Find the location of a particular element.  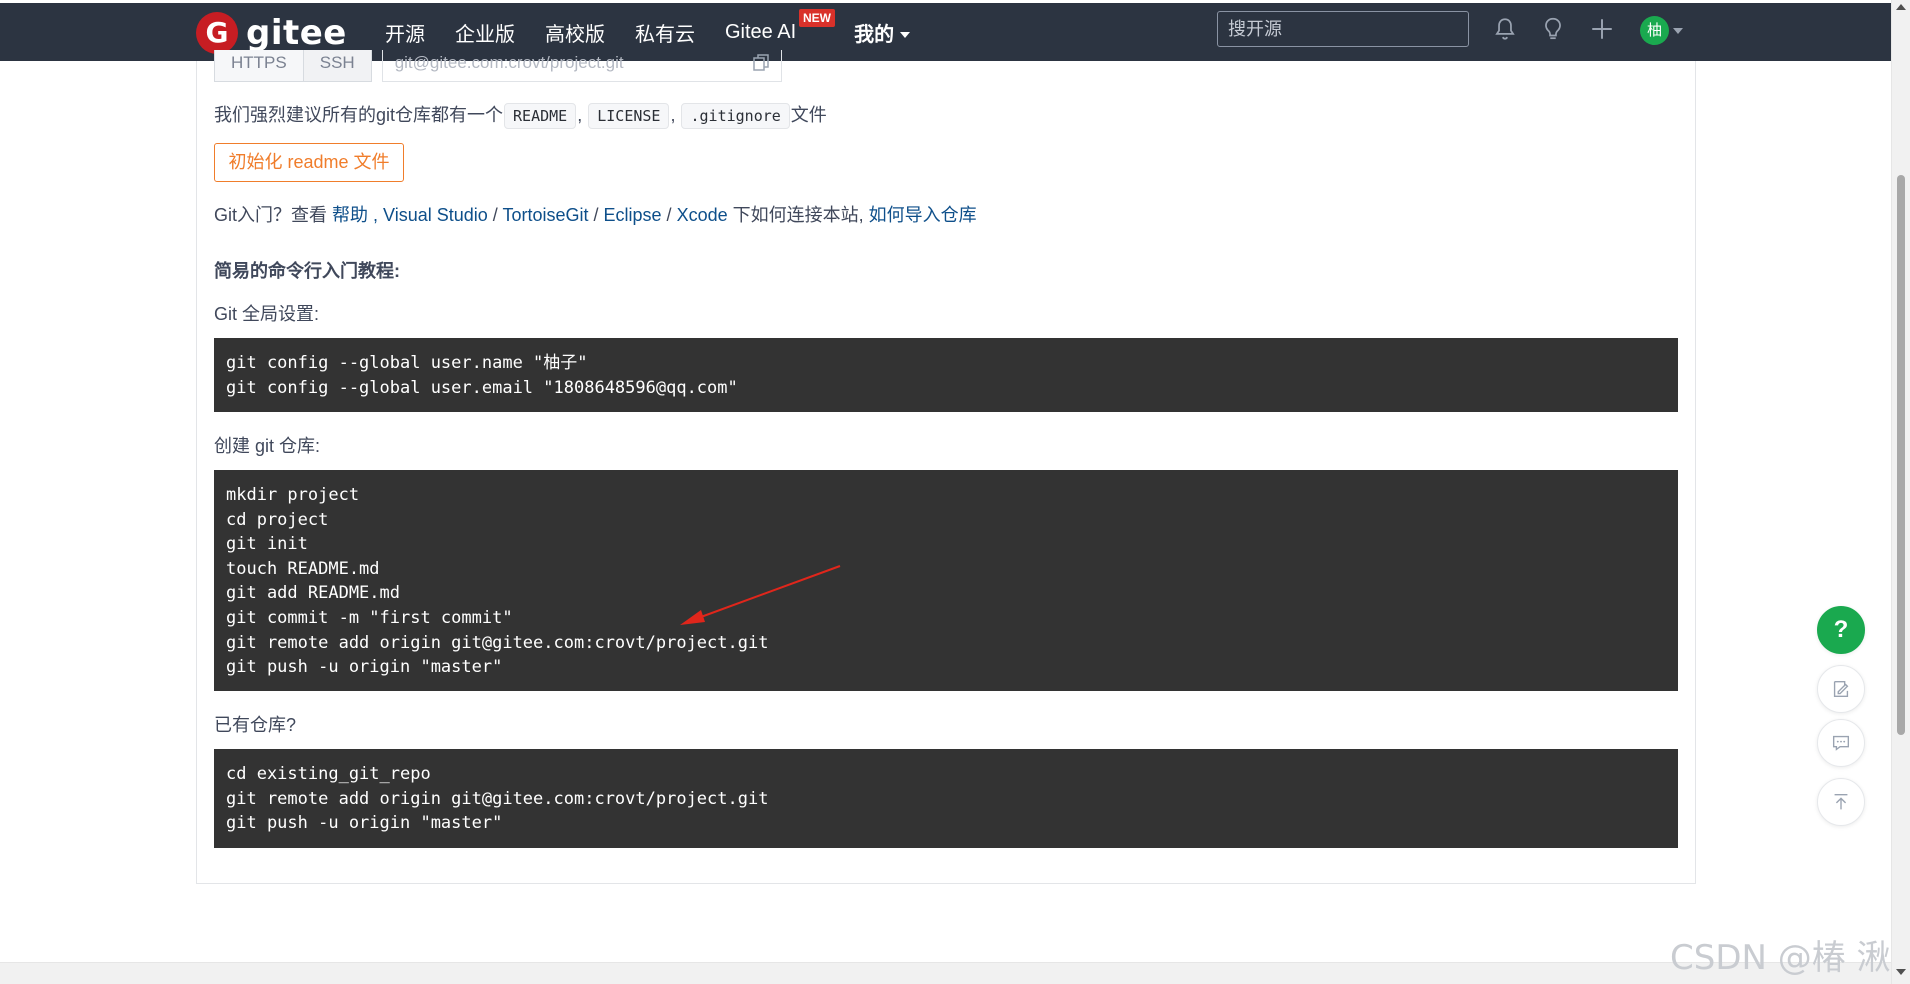

nav-gitee-ai: Gitee AI NEW is located at coordinates (780, 26).